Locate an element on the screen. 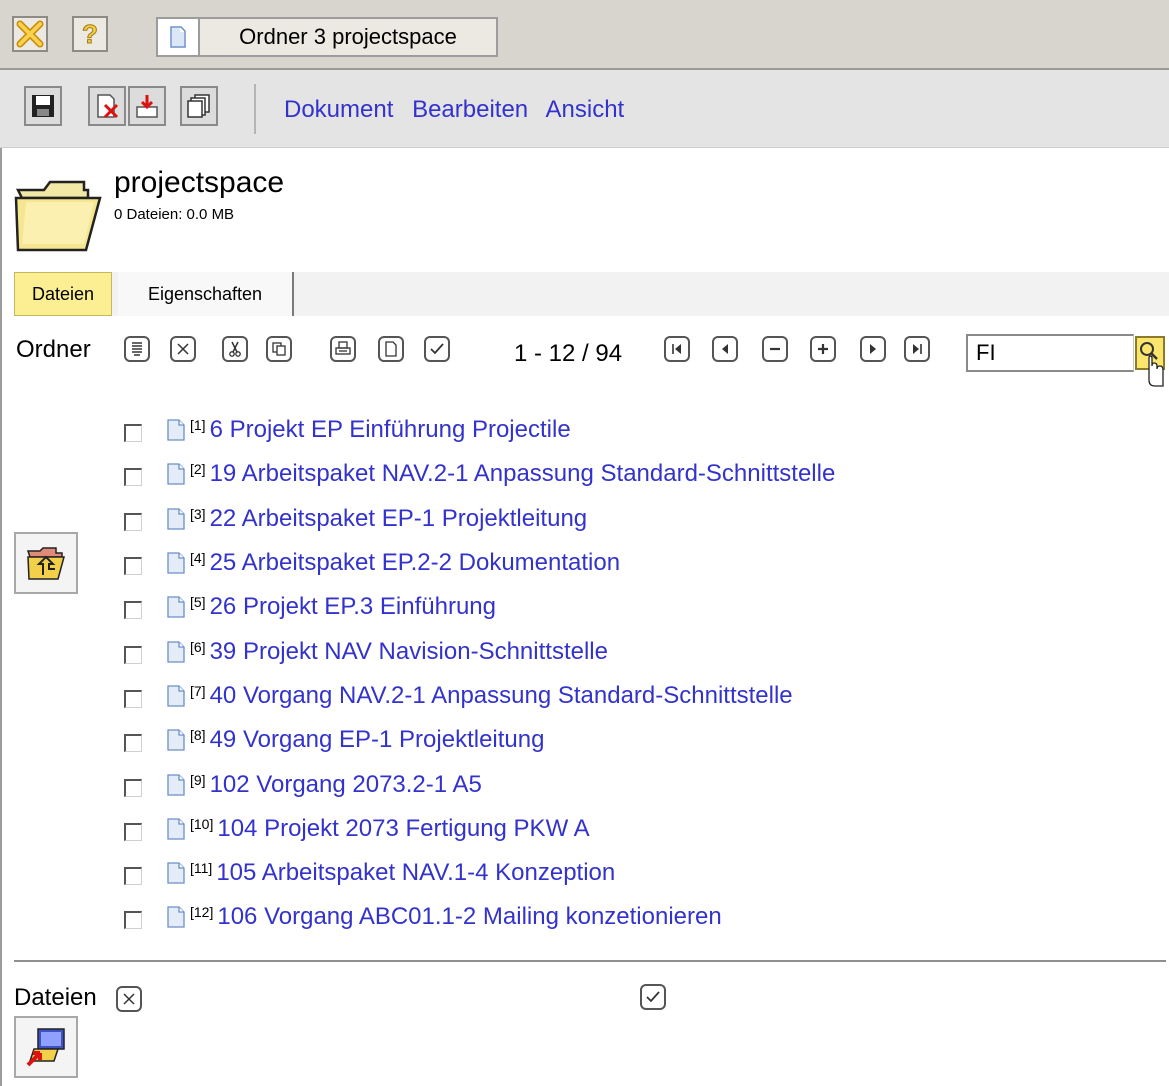 Image resolution: width=1169 pixels, height=1086 pixels. item-number: [5] is located at coordinates (198, 602).